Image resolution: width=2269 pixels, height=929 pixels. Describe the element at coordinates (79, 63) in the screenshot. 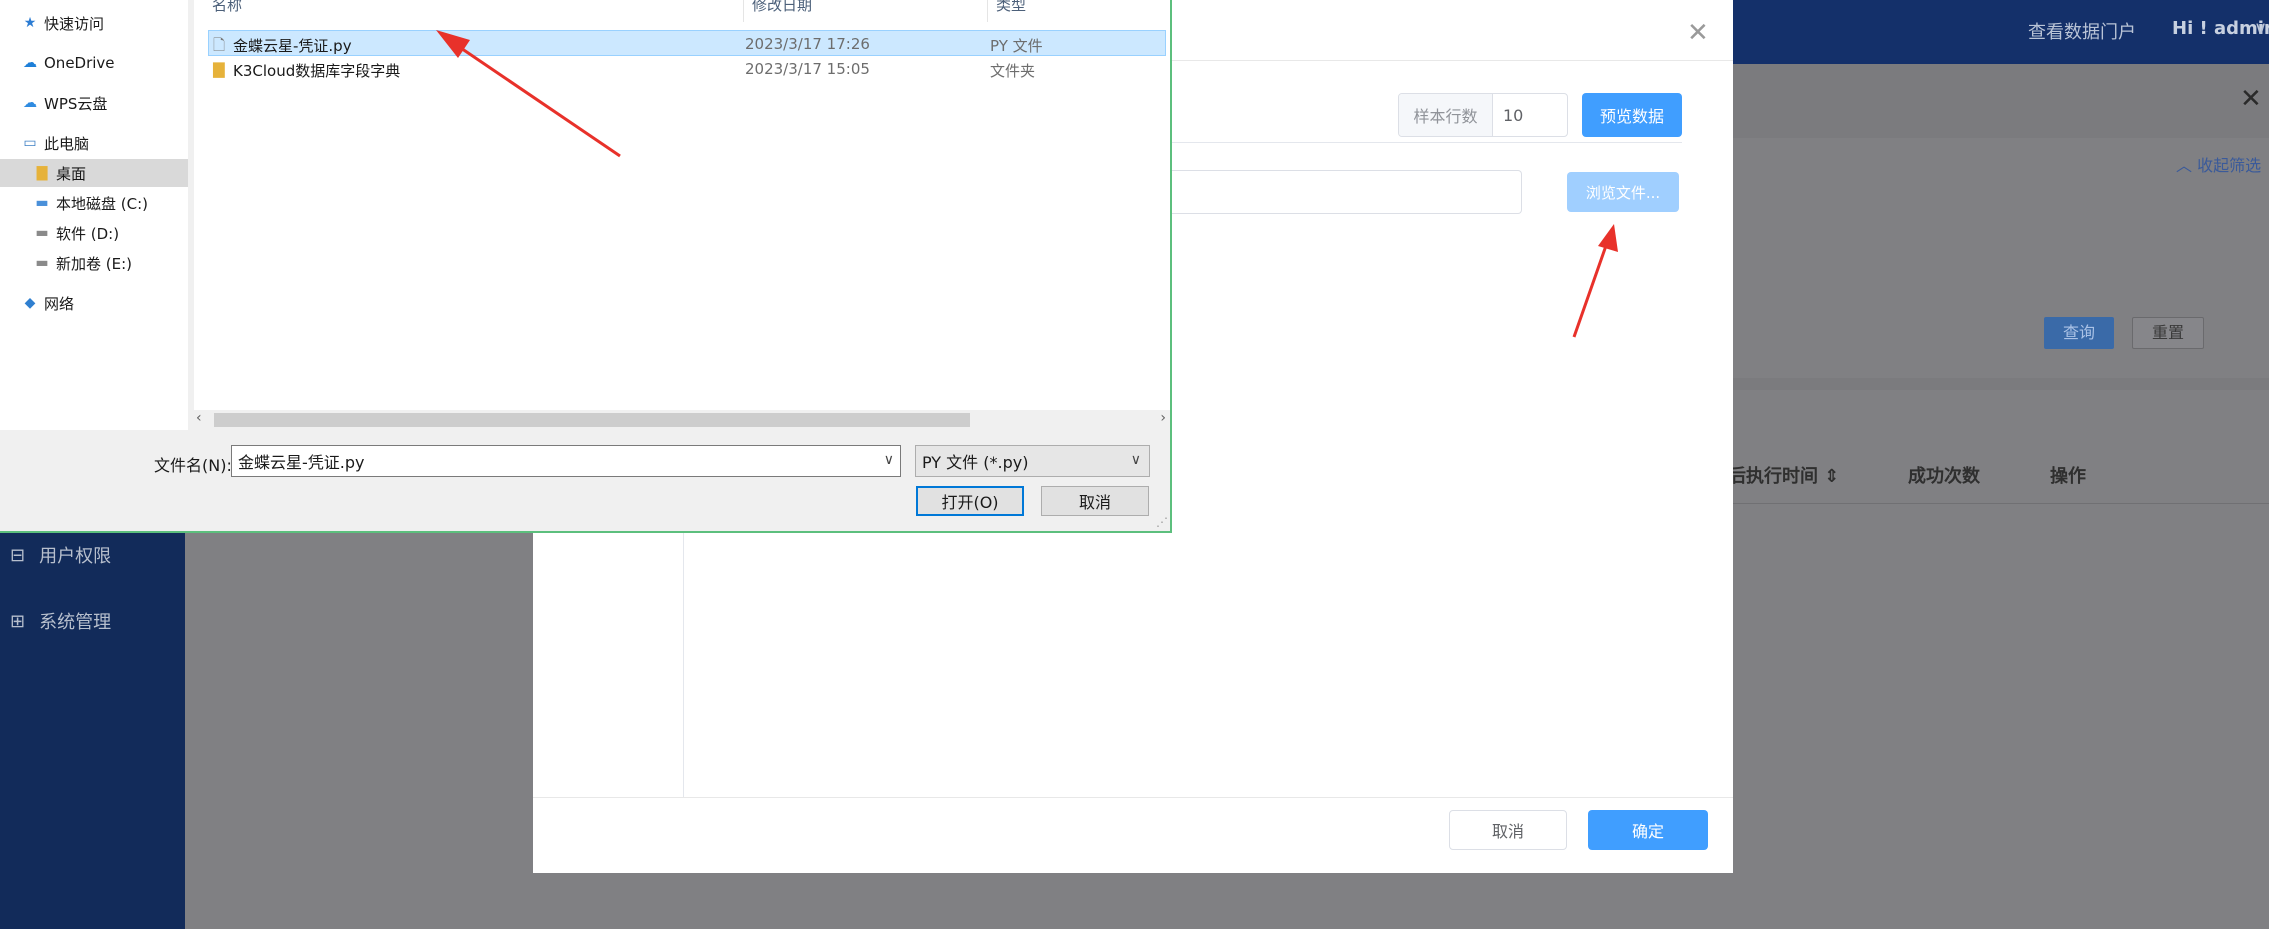

I see `nav-item-label: OneDrive` at that location.